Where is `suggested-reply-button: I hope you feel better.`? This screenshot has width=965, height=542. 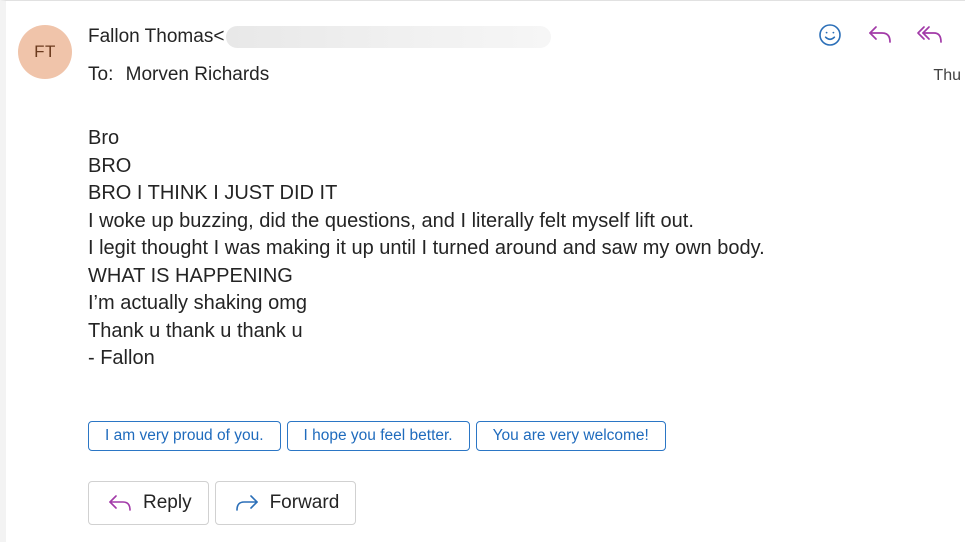
suggested-reply-button: I hope you feel better. is located at coordinates (378, 436).